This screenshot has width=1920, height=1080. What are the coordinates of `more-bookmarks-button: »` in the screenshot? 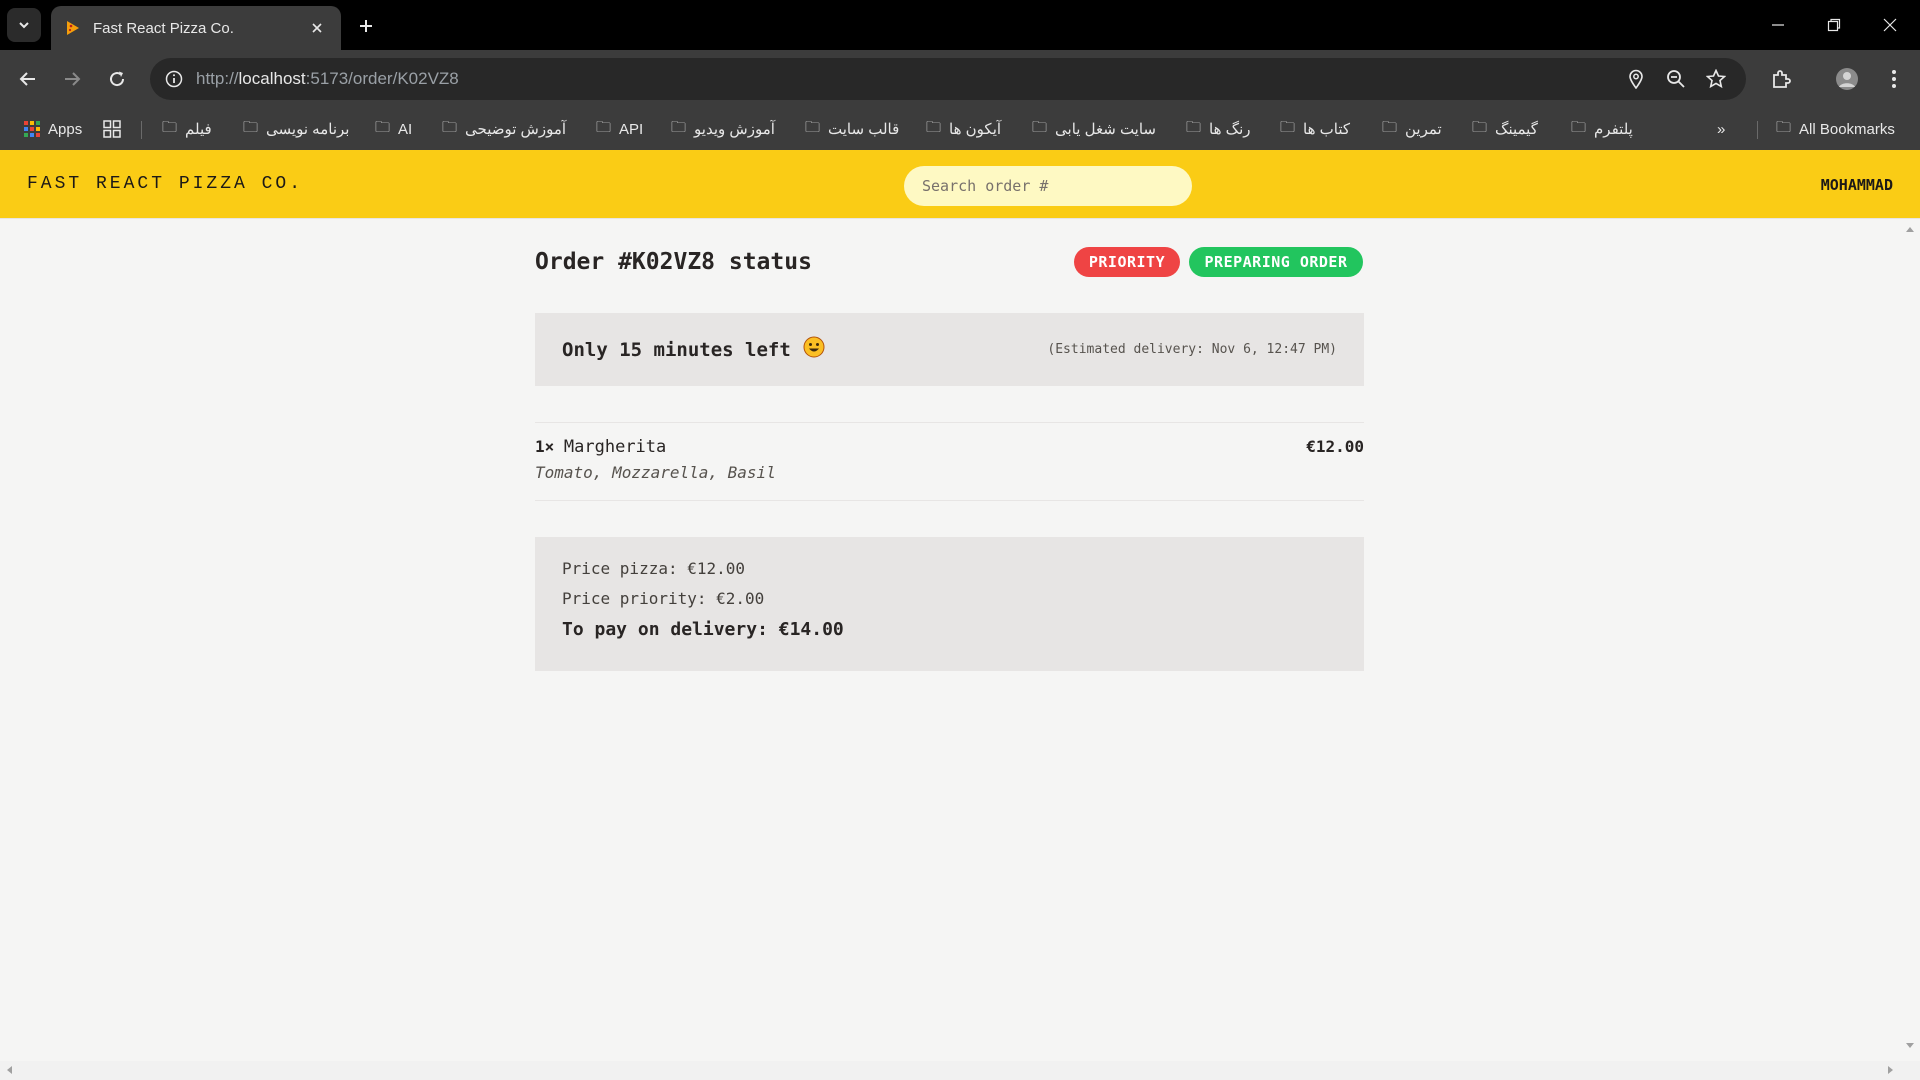 It's located at (1721, 129).